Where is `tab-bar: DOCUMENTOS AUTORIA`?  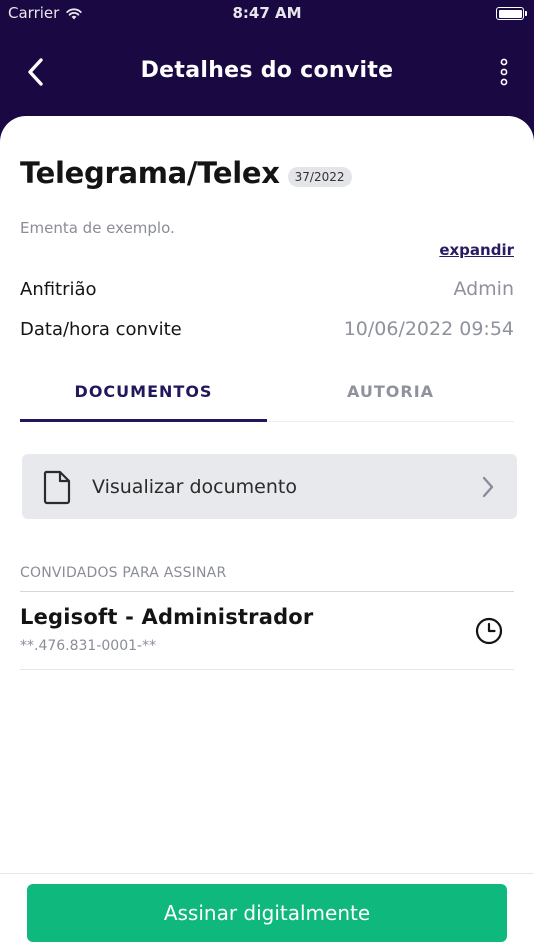 tab-bar: DOCUMENTOS AUTORIA is located at coordinates (267, 393).